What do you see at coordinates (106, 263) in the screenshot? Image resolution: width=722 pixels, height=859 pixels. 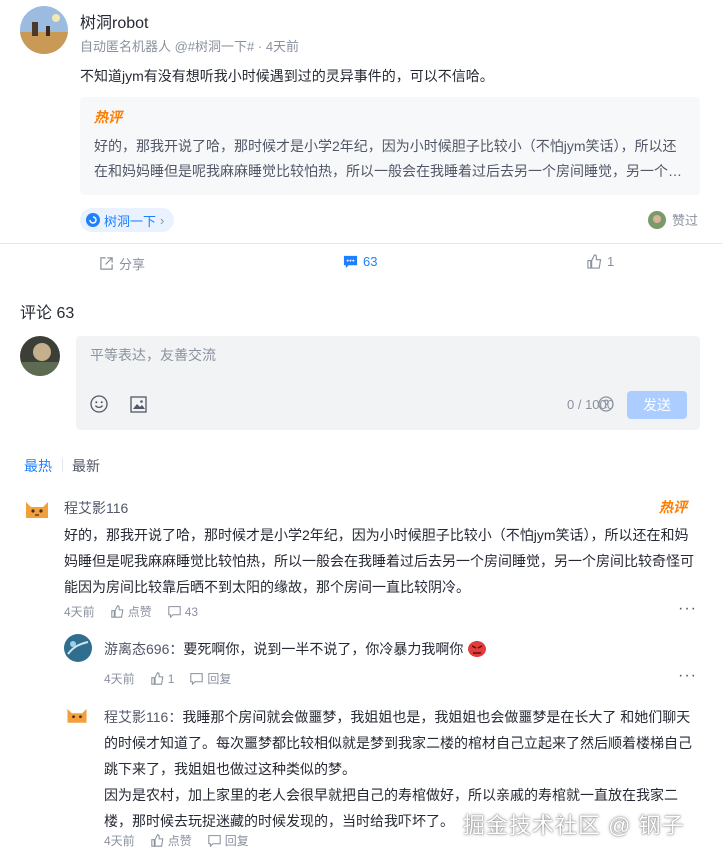 I see `share-icon` at bounding box center [106, 263].